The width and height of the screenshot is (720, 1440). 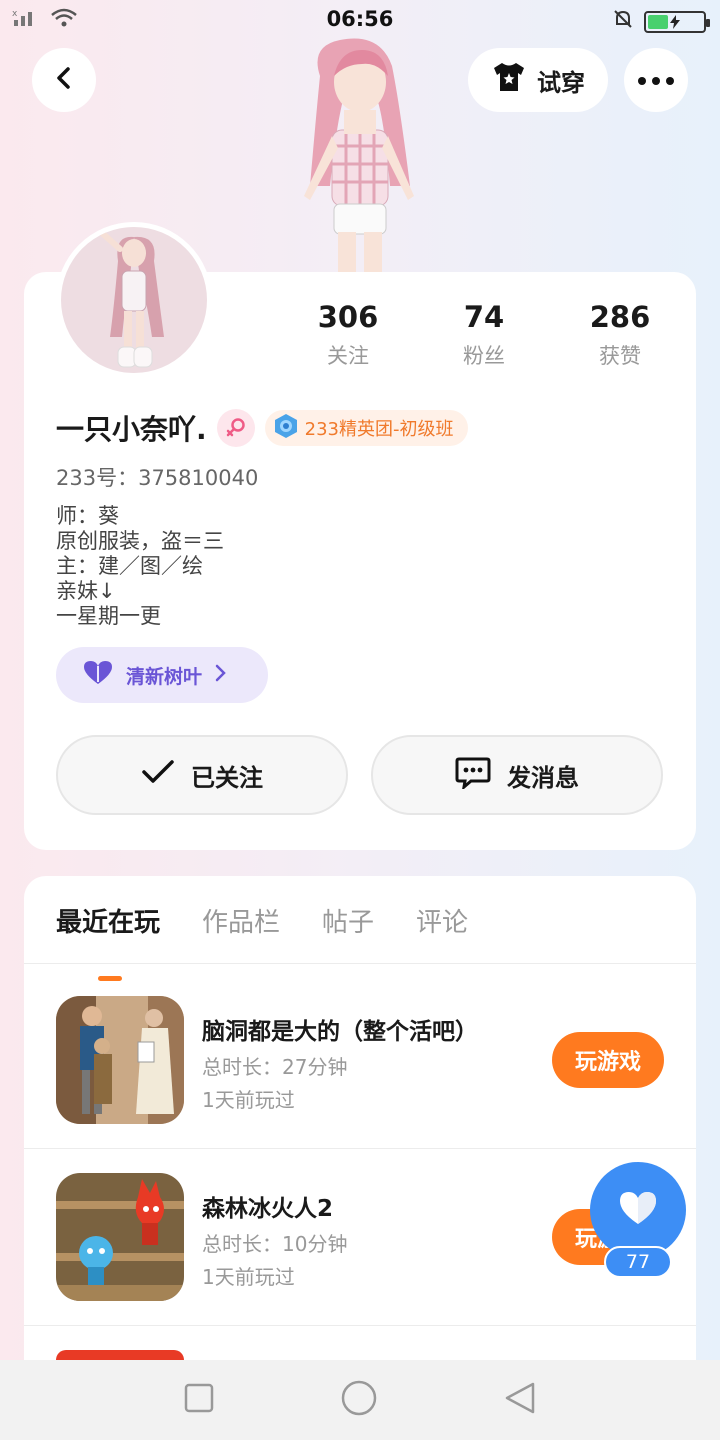 I want to click on back-nav-icon, so click(x=520, y=1400).